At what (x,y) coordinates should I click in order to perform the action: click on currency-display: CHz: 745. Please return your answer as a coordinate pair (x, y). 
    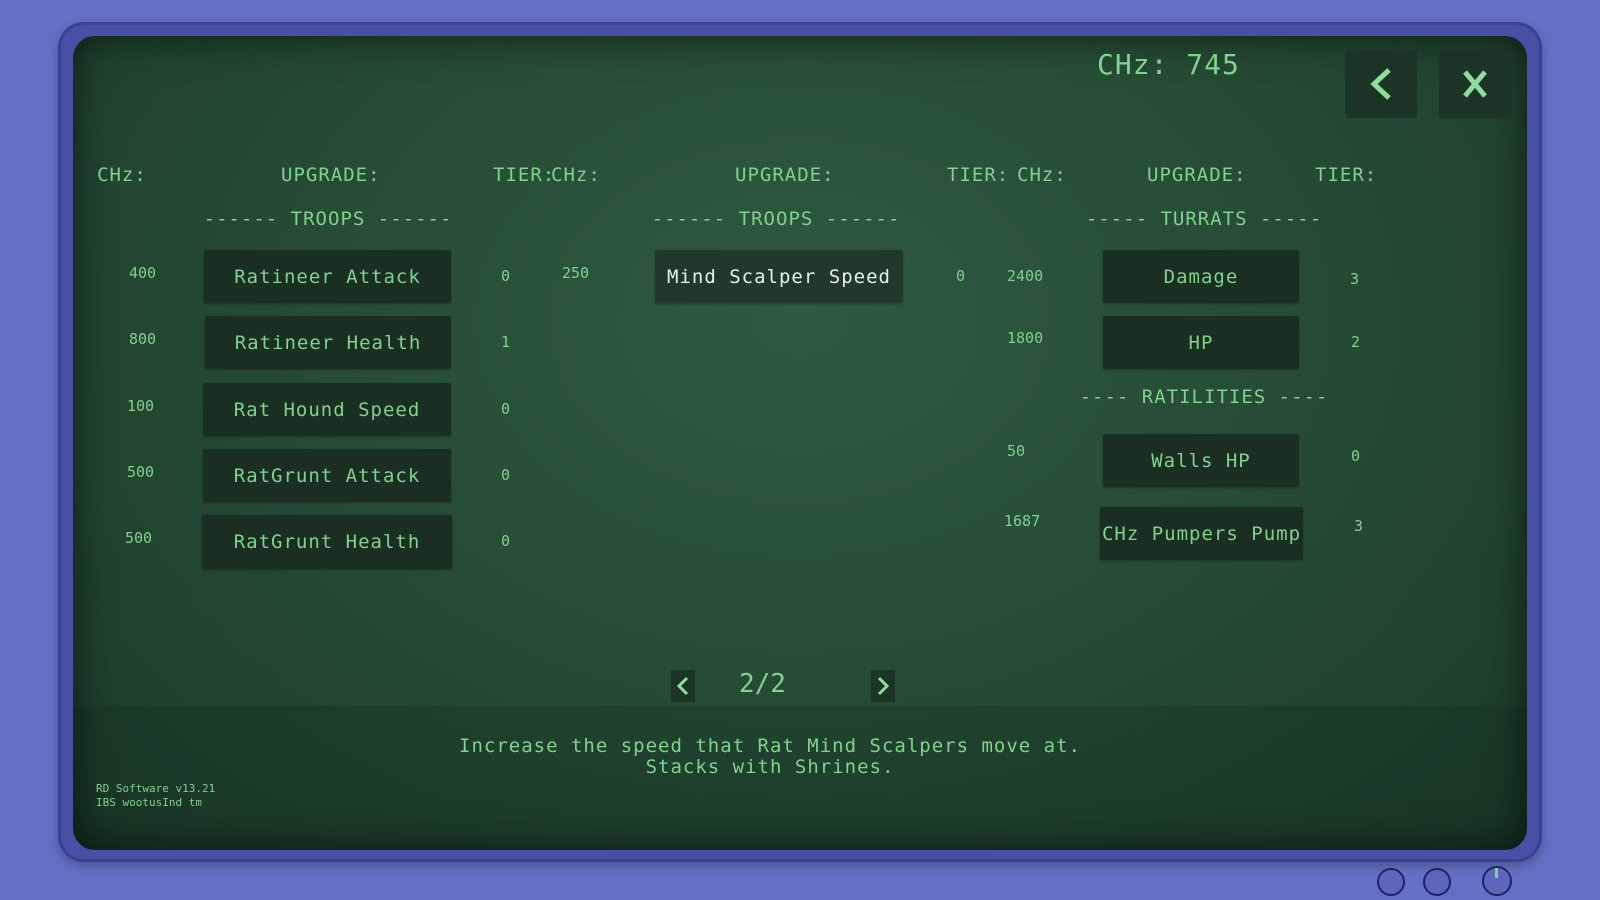
    Looking at the image, I should click on (1168, 64).